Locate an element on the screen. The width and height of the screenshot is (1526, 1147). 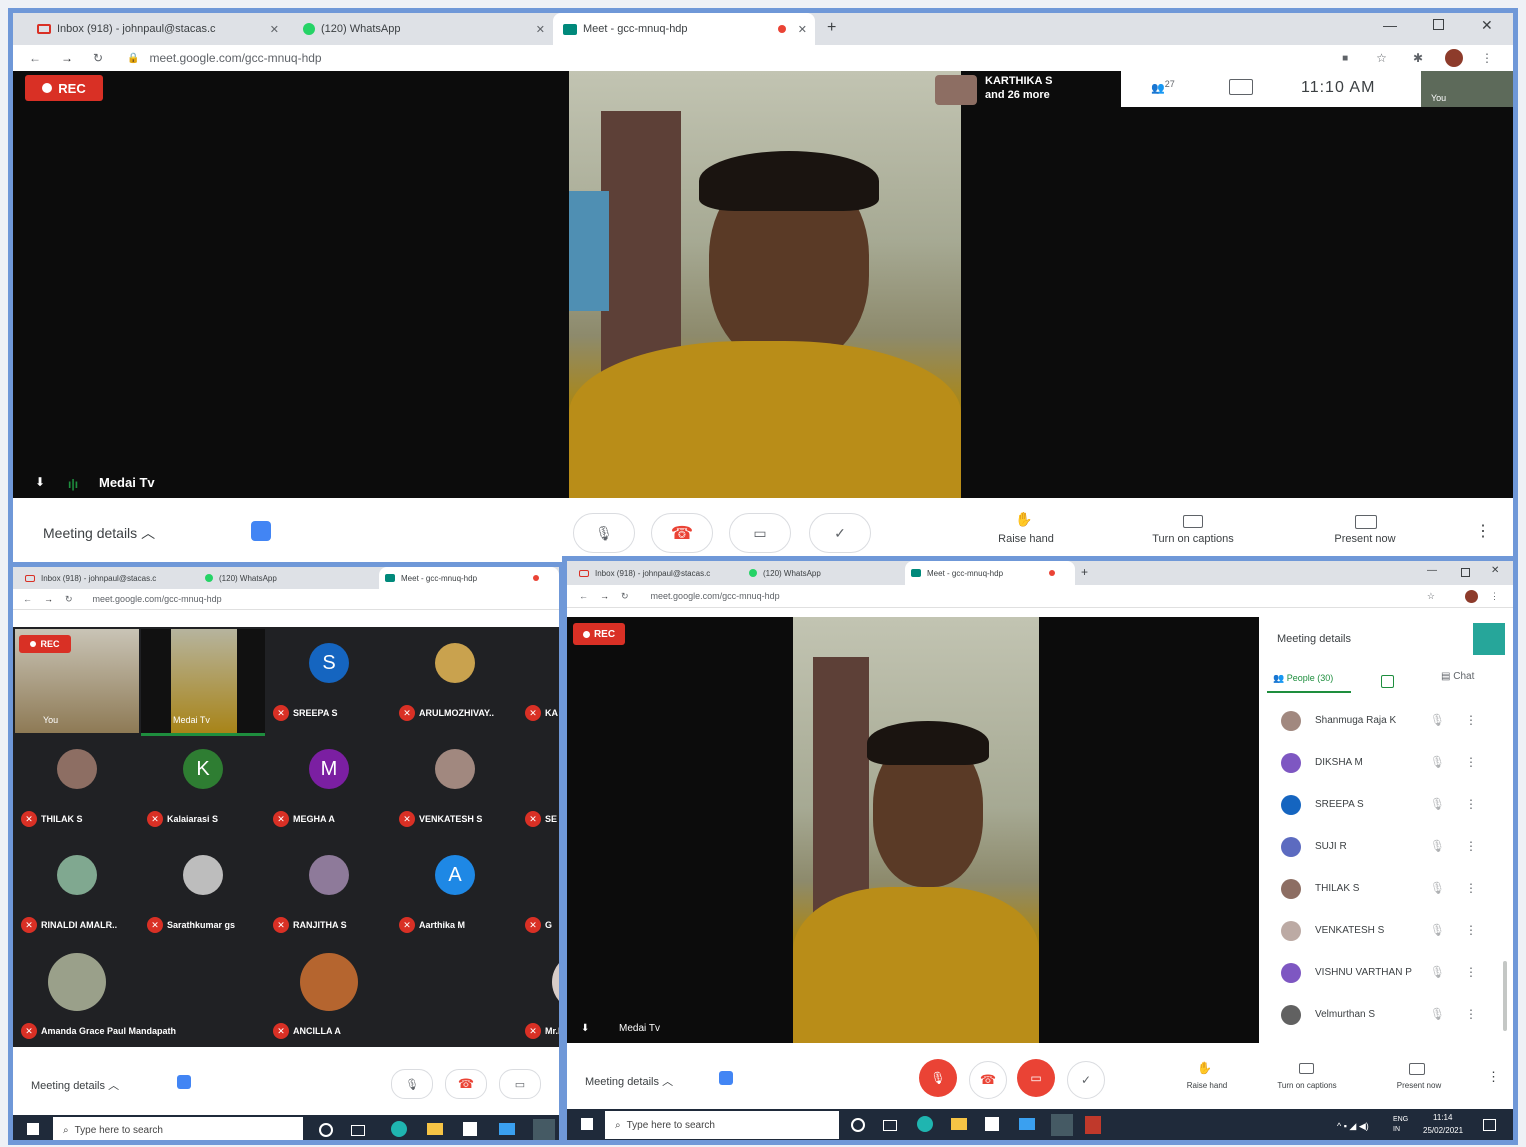
menu-icon: ⋮ is located at coordinates (1487, 58).